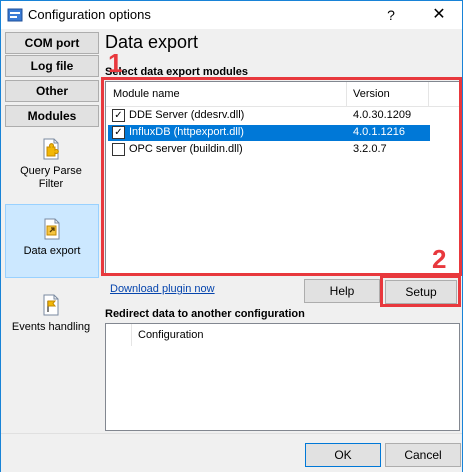 This screenshot has width=463, height=472. Describe the element at coordinates (439, 259) in the screenshot. I see `annotation-badge-2: 2` at that location.